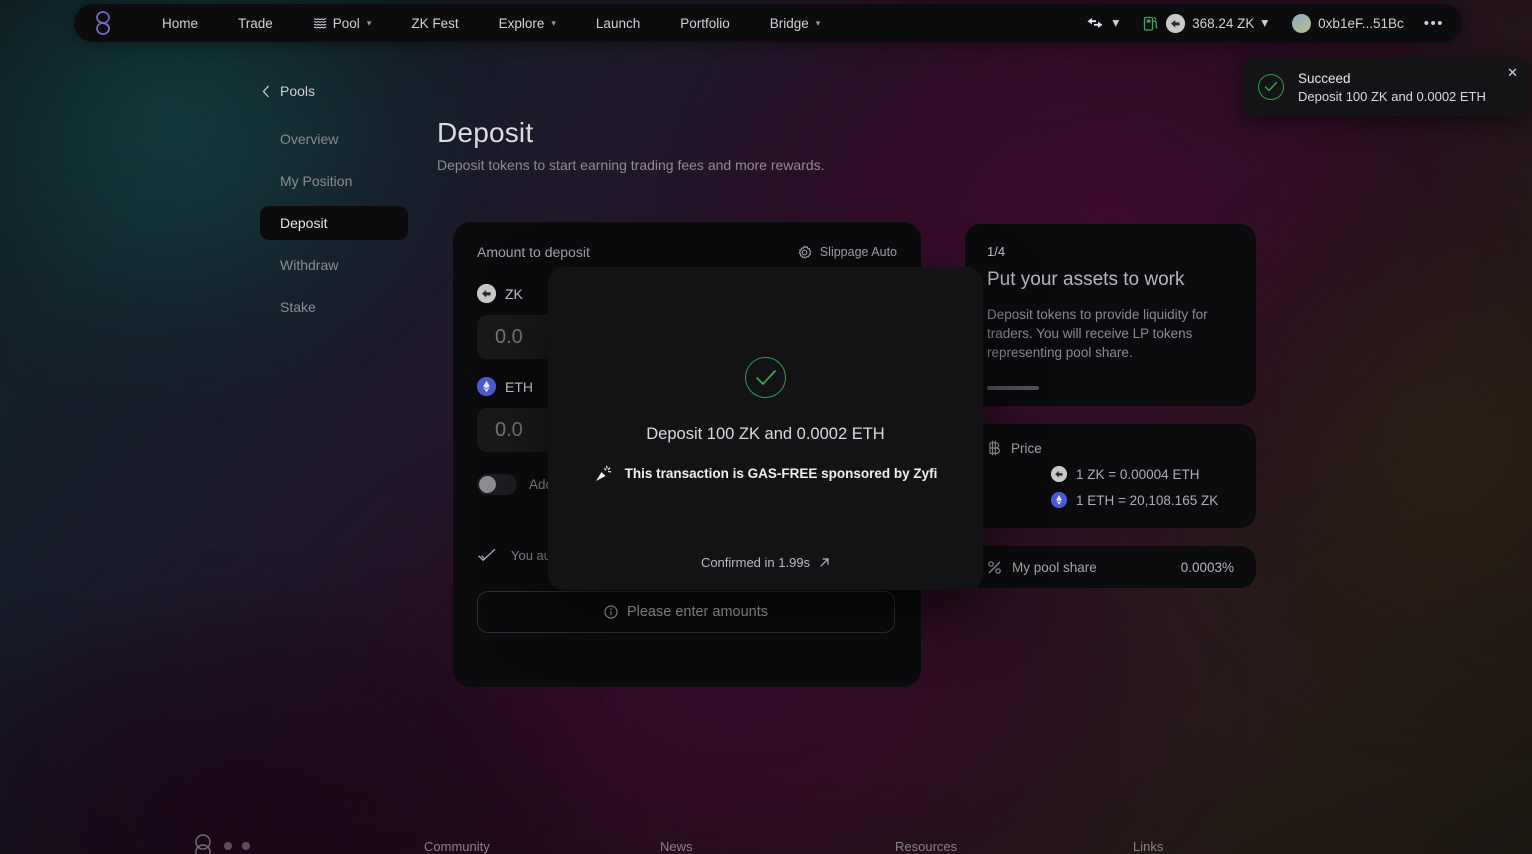  Describe the element at coordinates (676, 846) in the screenshot. I see `footer-column-news: News` at that location.